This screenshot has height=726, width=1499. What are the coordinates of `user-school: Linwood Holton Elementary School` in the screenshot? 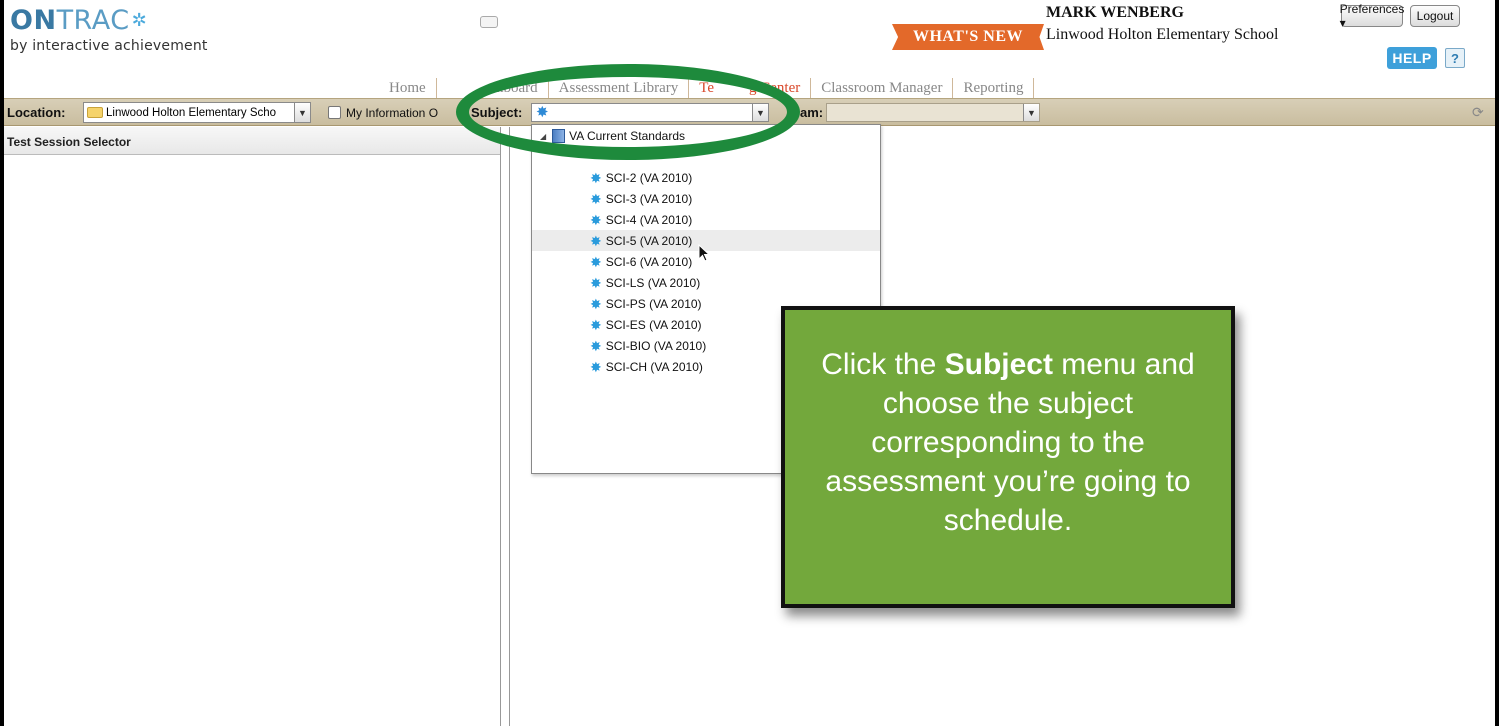 It's located at (1162, 34).